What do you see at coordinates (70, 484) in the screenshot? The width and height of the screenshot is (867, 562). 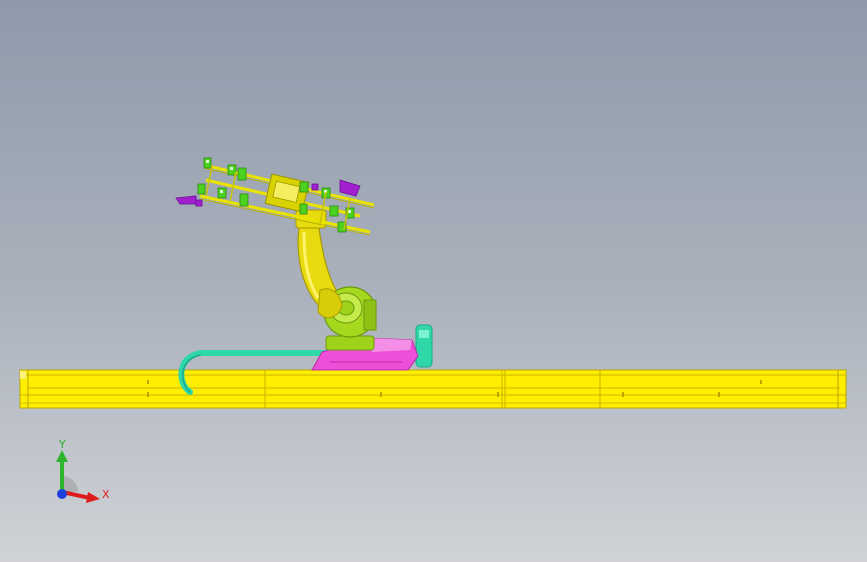 I see `triad-plane-indicator` at bounding box center [70, 484].